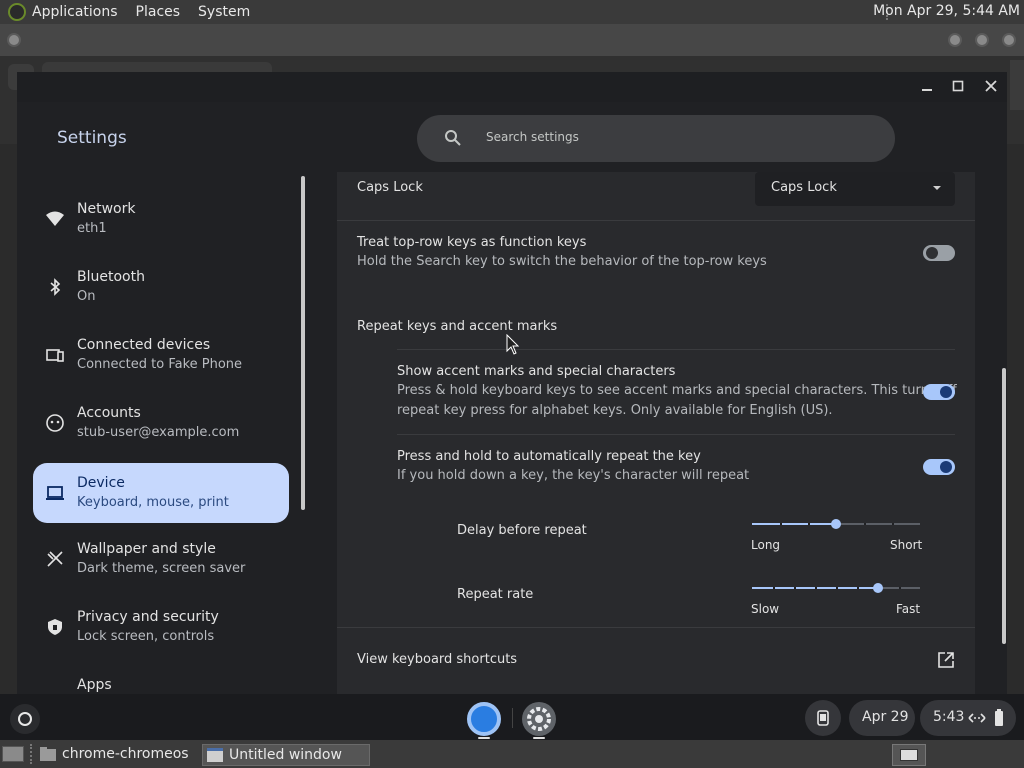 The width and height of the screenshot is (1024, 768). I want to click on top-row-toggle, so click(939, 253).